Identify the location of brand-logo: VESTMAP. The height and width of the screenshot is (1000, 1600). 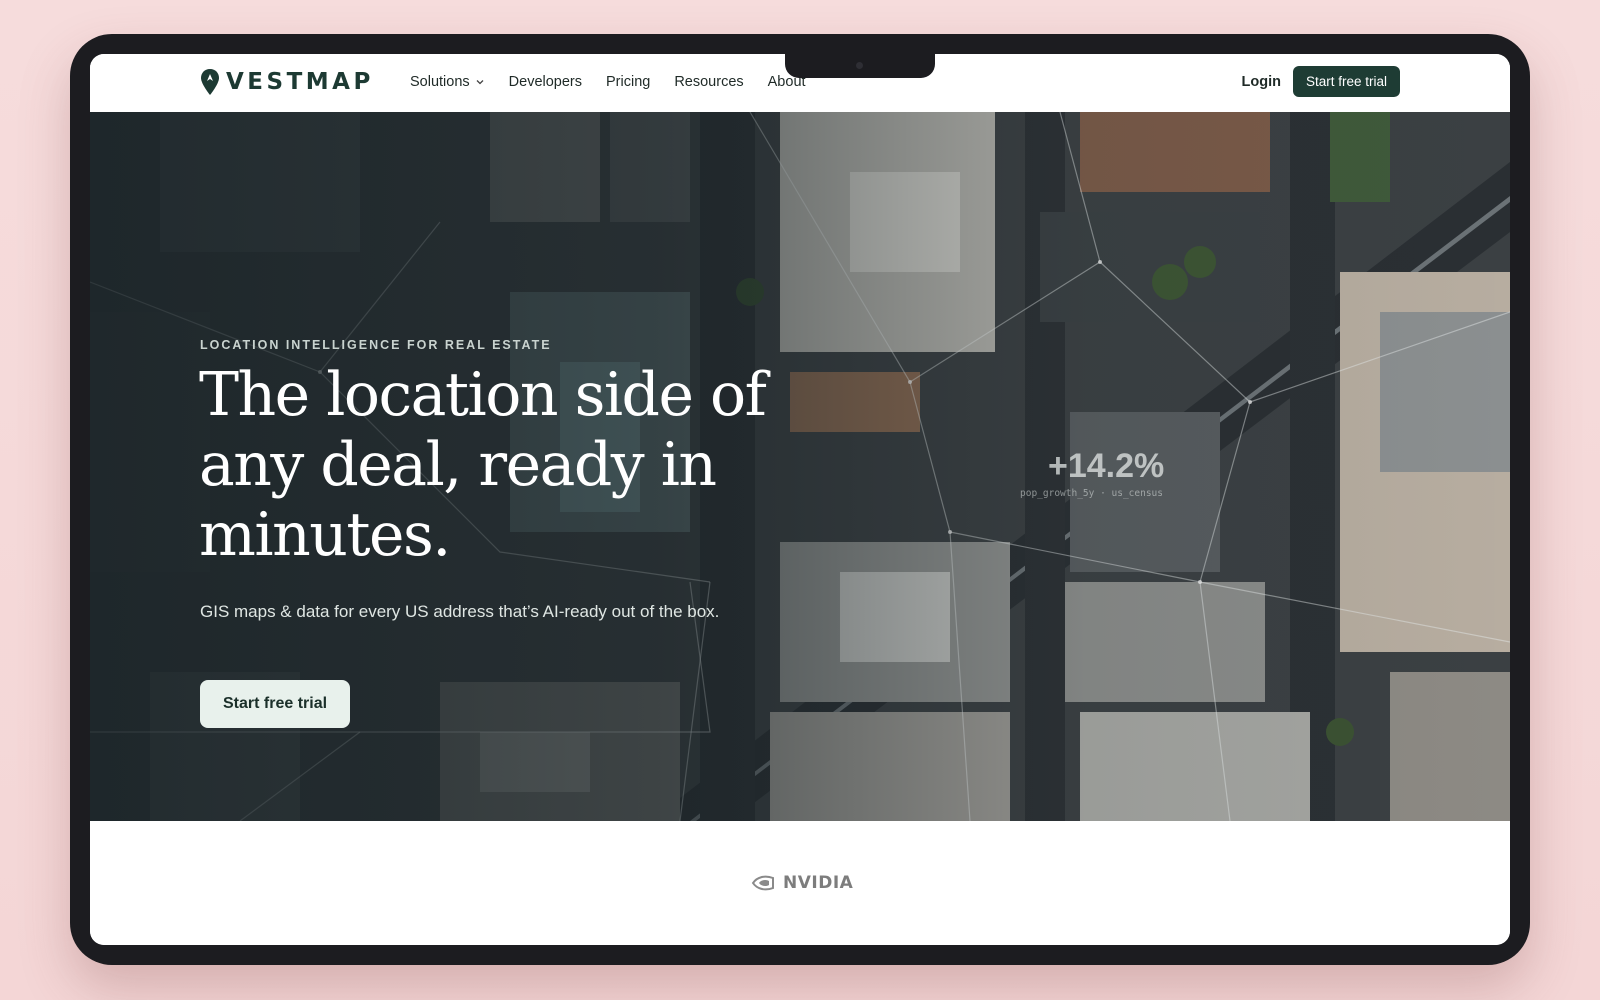
(287, 82).